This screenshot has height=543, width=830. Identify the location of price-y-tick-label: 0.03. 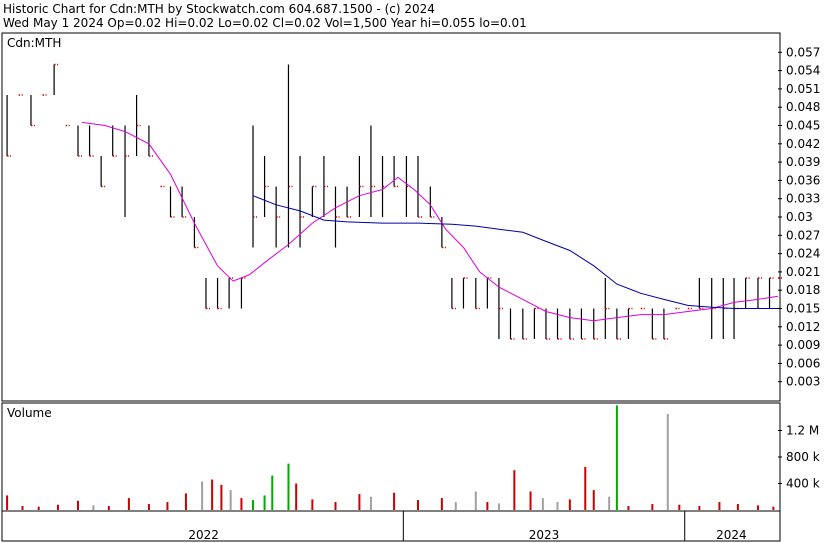
(799, 217).